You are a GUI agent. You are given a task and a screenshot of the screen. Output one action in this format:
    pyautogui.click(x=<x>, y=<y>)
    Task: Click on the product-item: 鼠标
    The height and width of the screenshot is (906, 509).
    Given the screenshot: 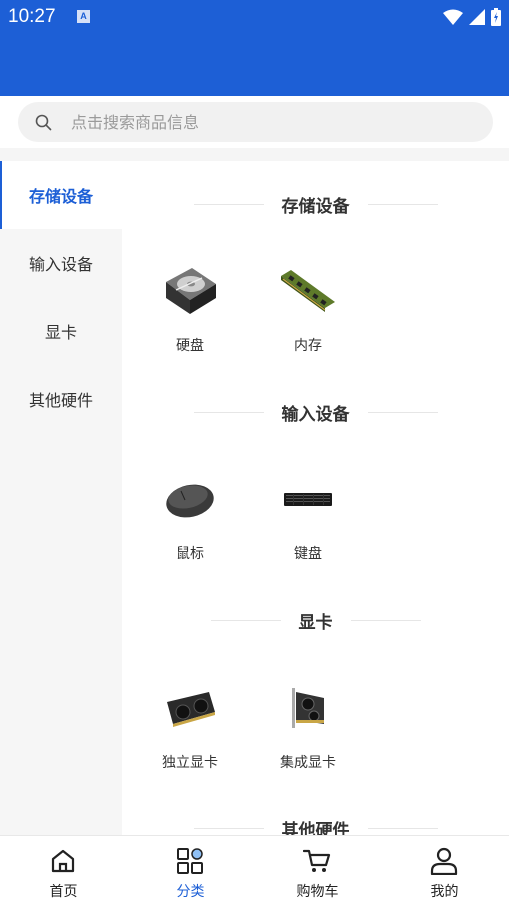 What is the action you would take?
    pyautogui.click(x=190, y=524)
    